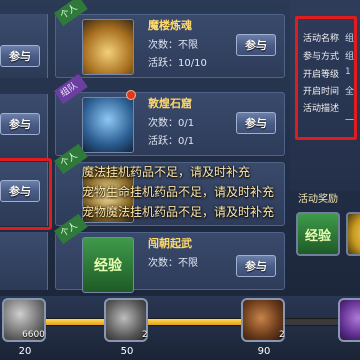 This screenshot has width=360, height=360. Describe the element at coordinates (171, 123) in the screenshot. I see `activity-count: 次数：0/1` at that location.